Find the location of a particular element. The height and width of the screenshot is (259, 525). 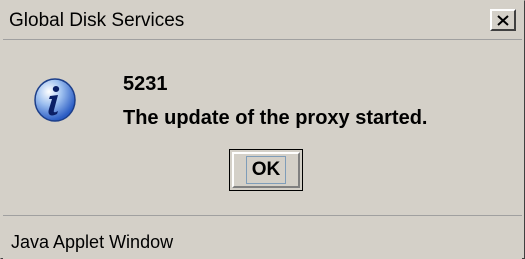

ok-button: OK is located at coordinates (266, 170).